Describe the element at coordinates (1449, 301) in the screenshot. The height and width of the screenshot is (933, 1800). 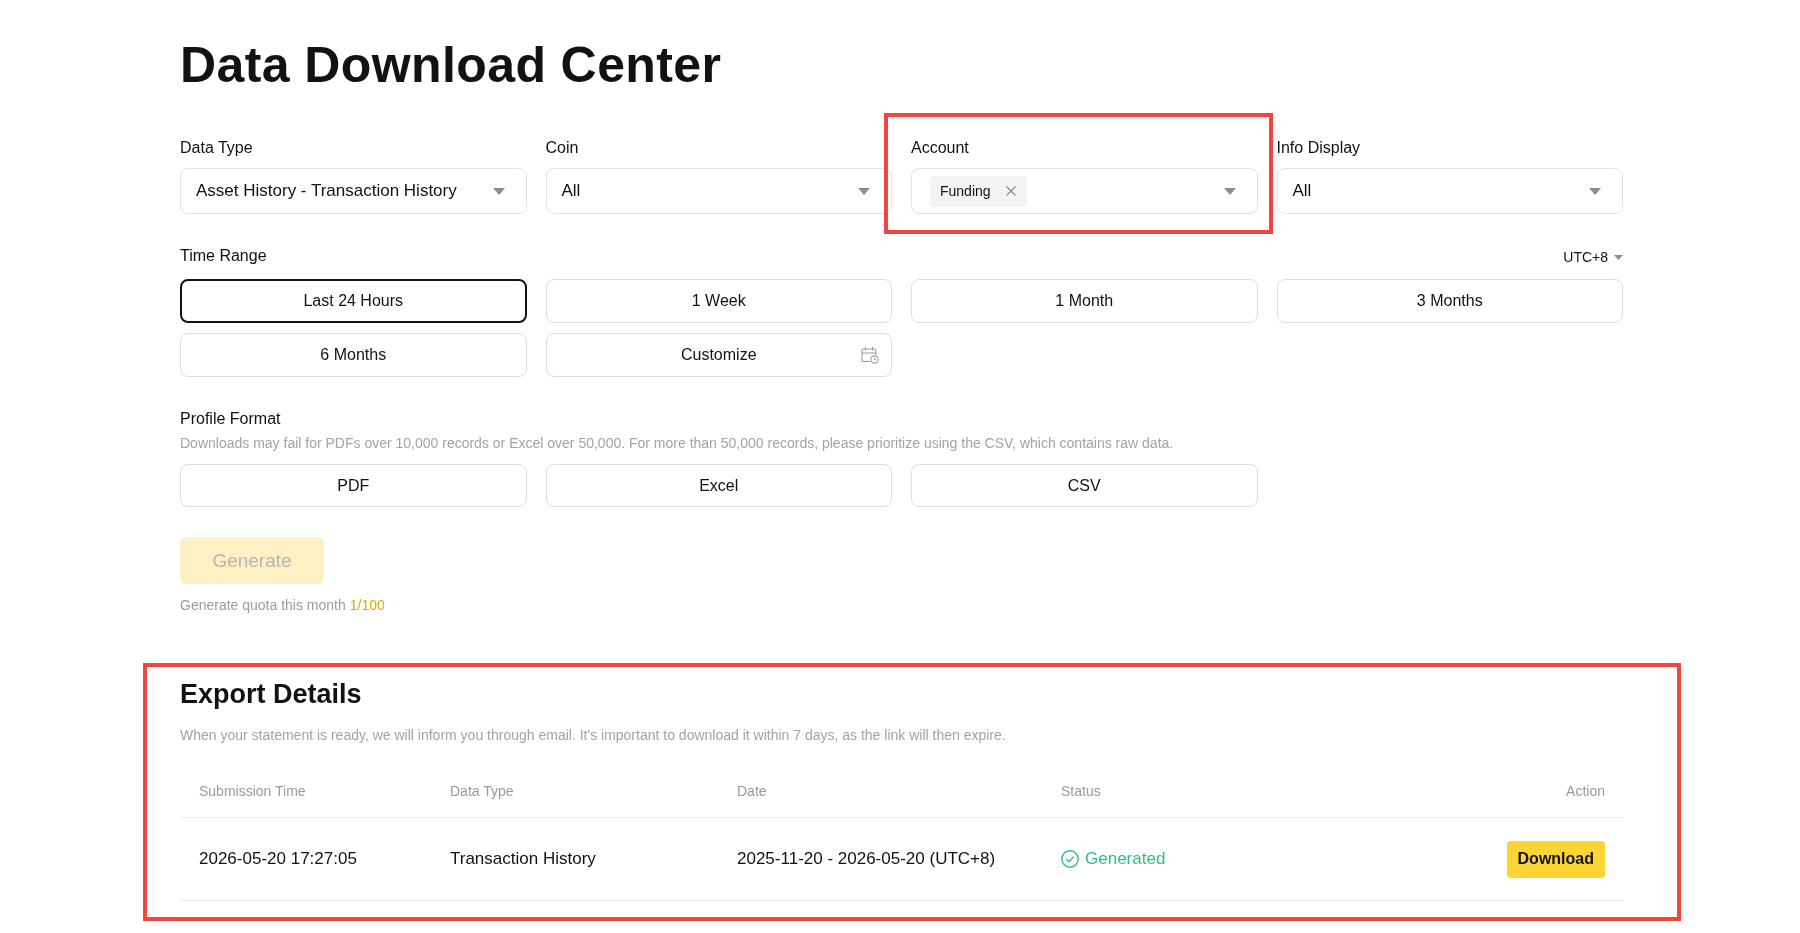
I see `time-range-option: 3 Months` at that location.